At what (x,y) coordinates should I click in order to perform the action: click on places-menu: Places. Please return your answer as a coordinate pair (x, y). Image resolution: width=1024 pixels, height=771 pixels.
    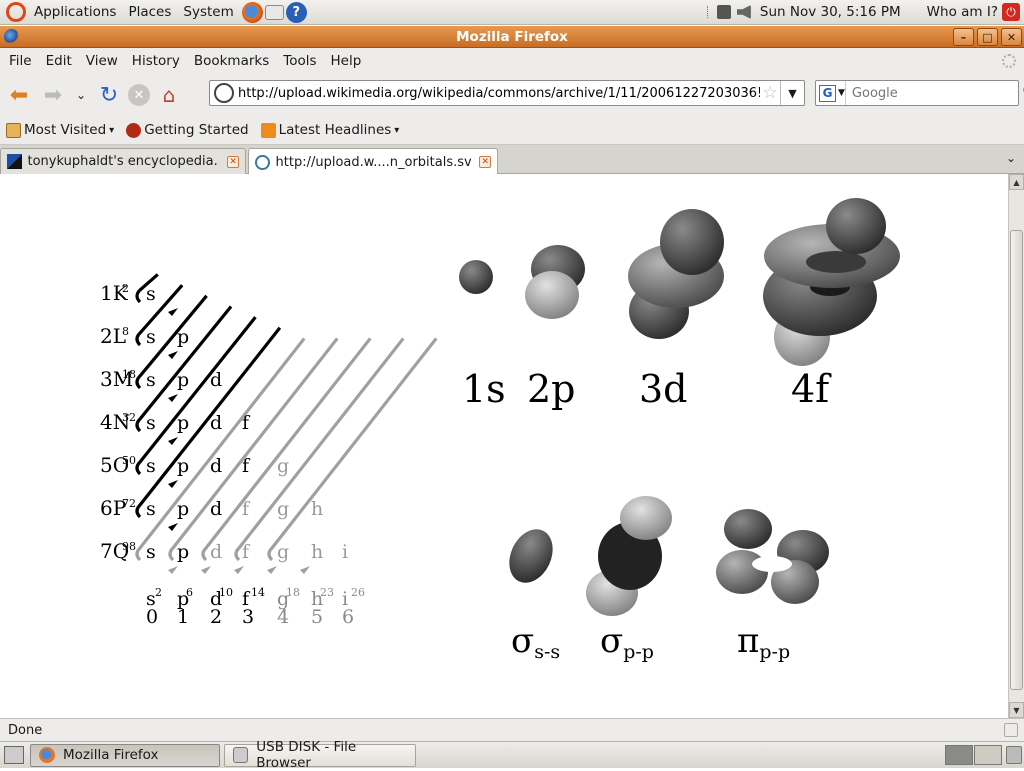
    Looking at the image, I should click on (149, 12).